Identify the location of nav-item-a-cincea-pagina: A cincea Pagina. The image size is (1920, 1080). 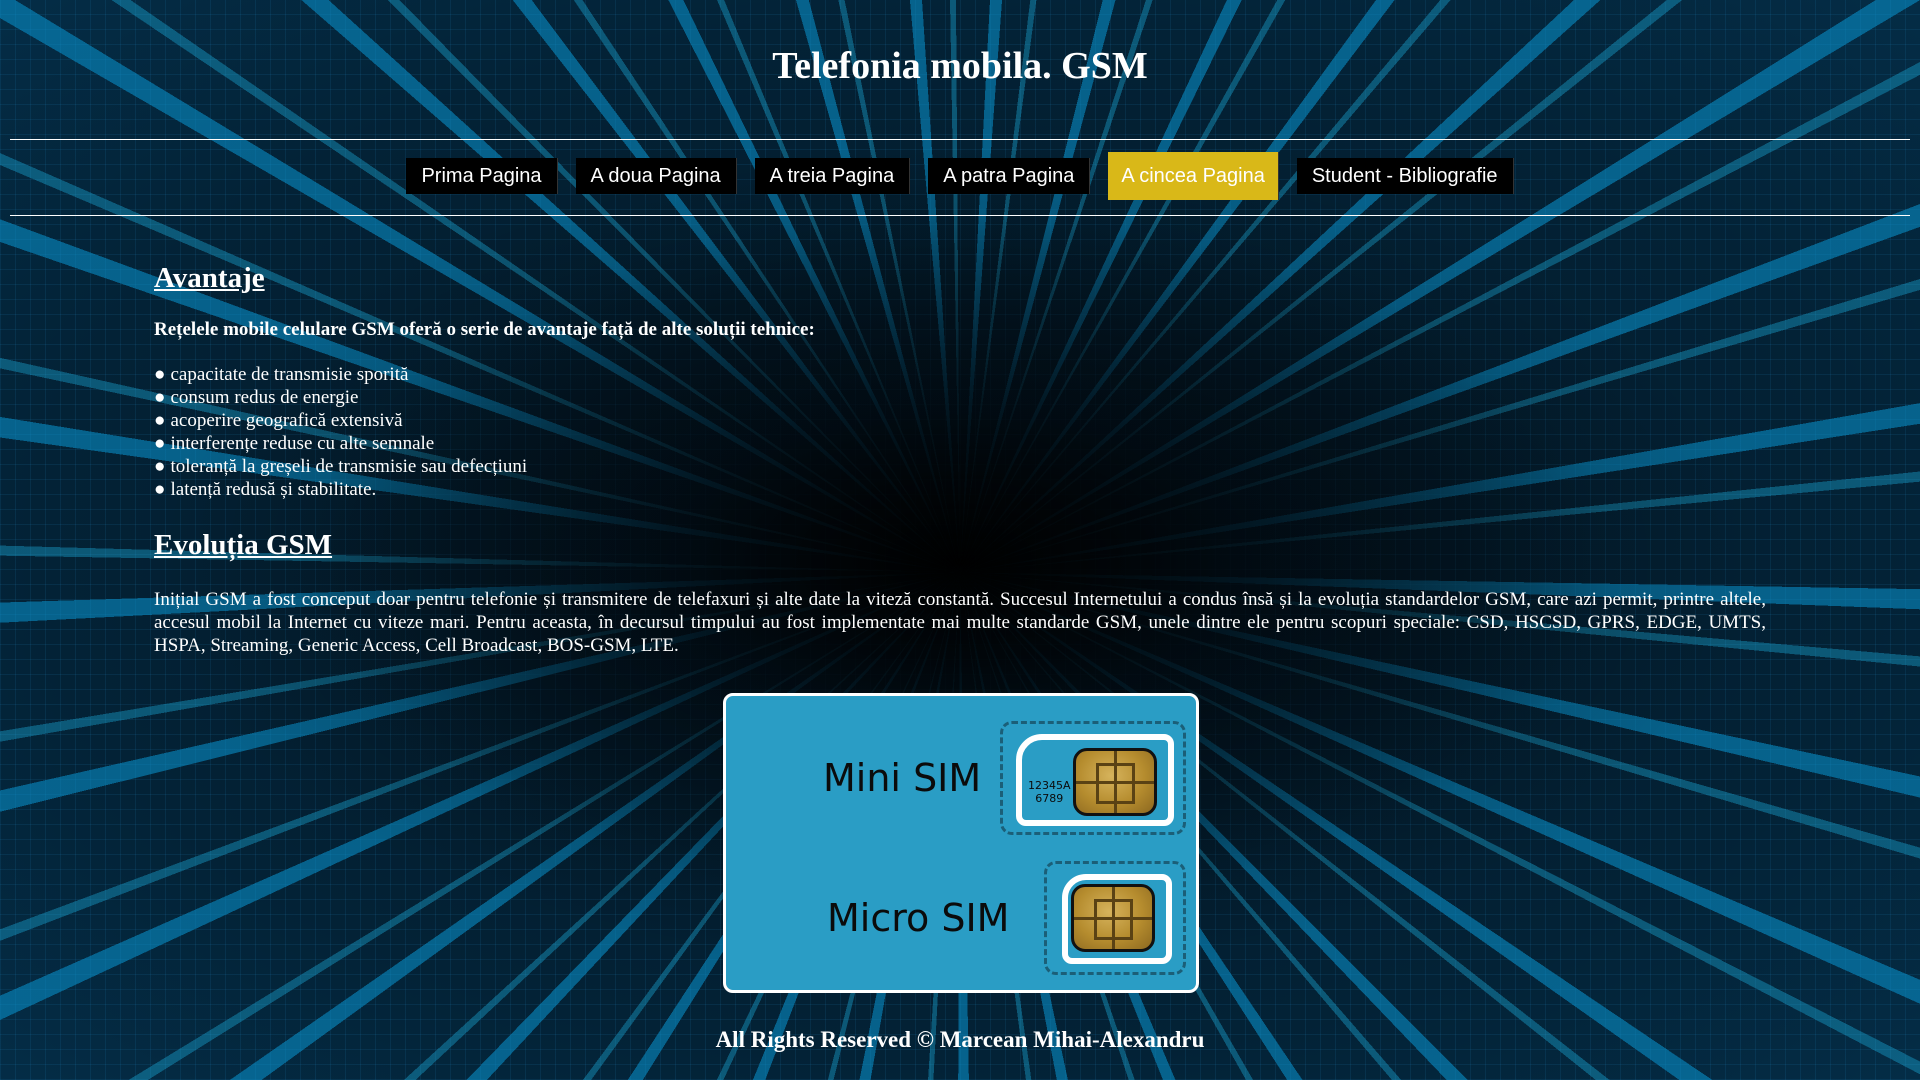
(1193, 176).